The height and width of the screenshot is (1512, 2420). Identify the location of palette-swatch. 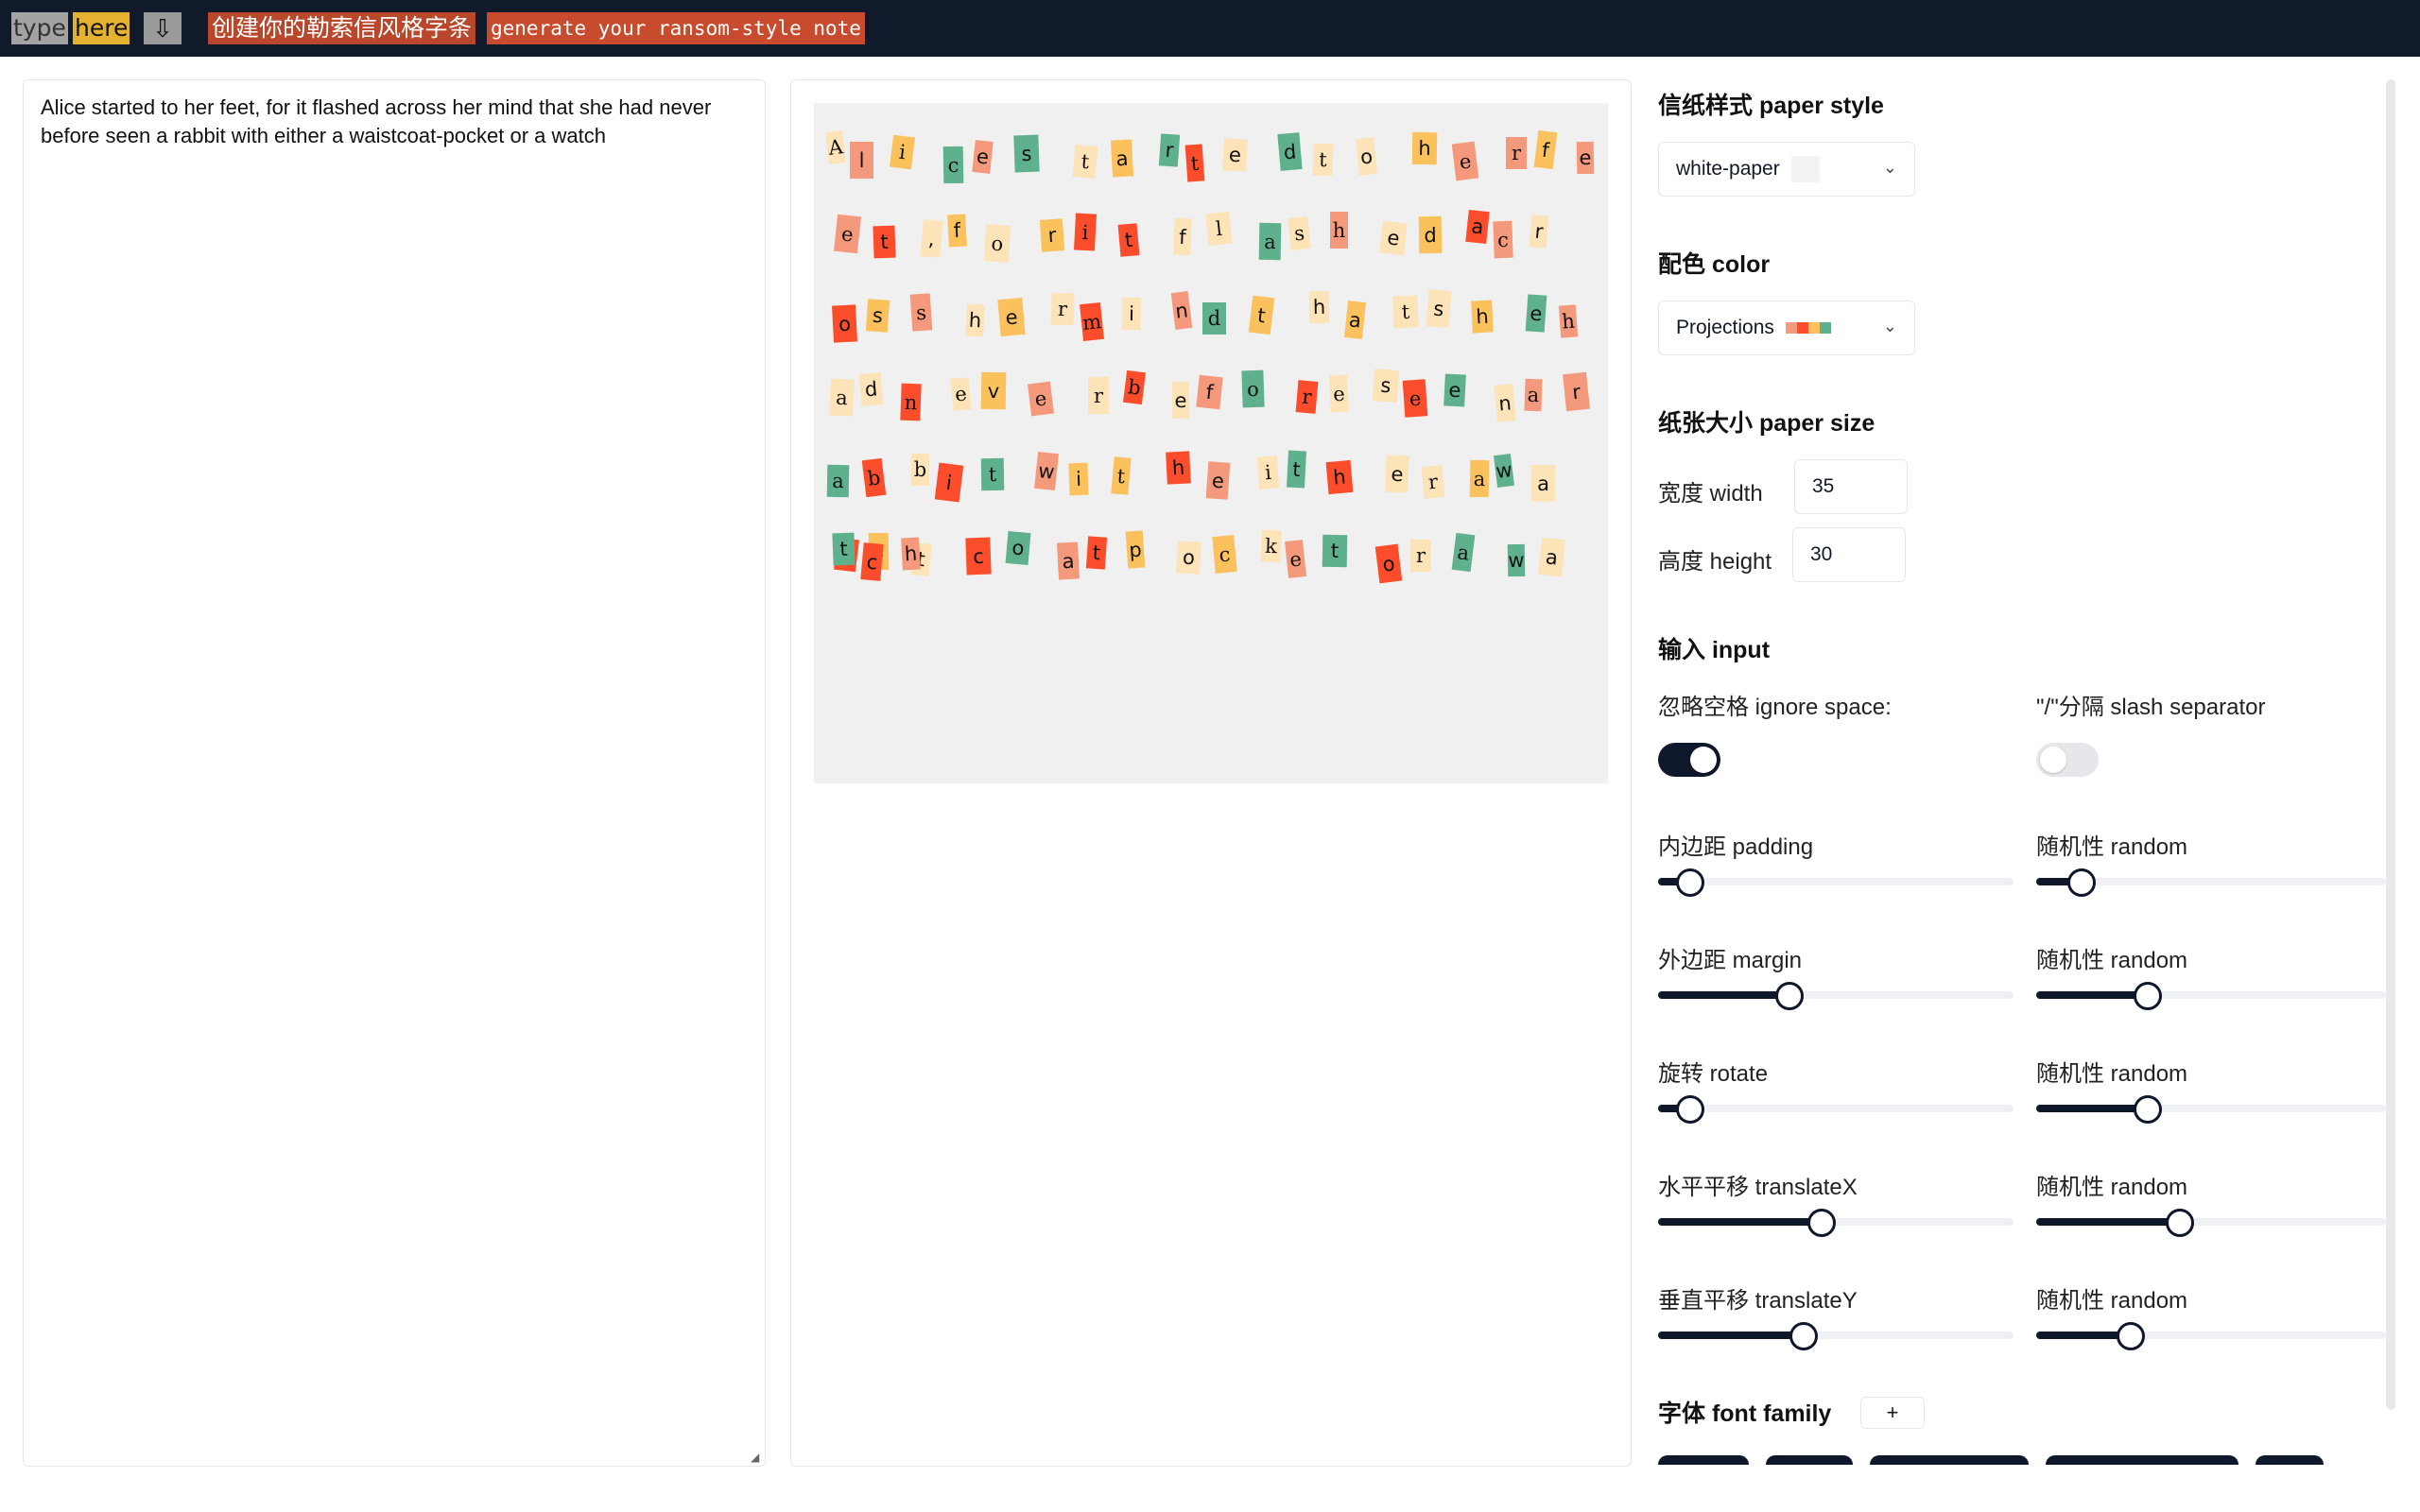
(1808, 328).